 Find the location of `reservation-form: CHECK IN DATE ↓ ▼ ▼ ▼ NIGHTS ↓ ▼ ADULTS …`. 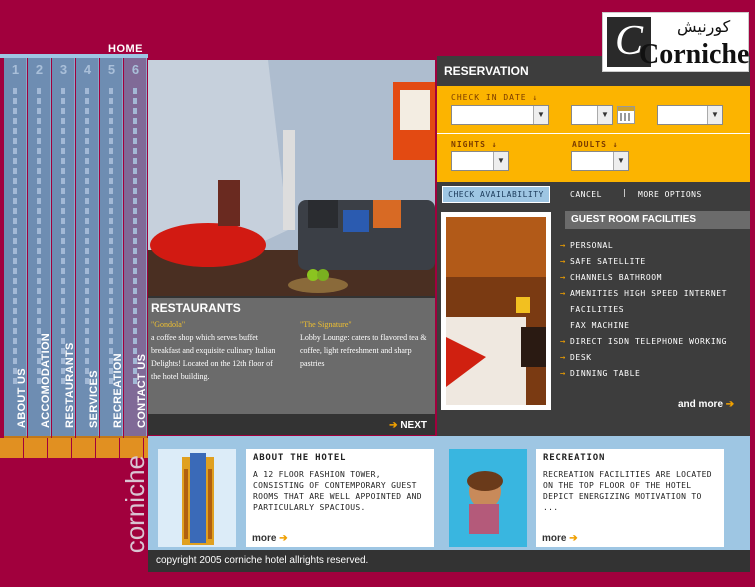

reservation-form: CHECK IN DATE ↓ ▼ ▼ ▼ NIGHTS ↓ ▼ ADULTS … is located at coordinates (593, 134).